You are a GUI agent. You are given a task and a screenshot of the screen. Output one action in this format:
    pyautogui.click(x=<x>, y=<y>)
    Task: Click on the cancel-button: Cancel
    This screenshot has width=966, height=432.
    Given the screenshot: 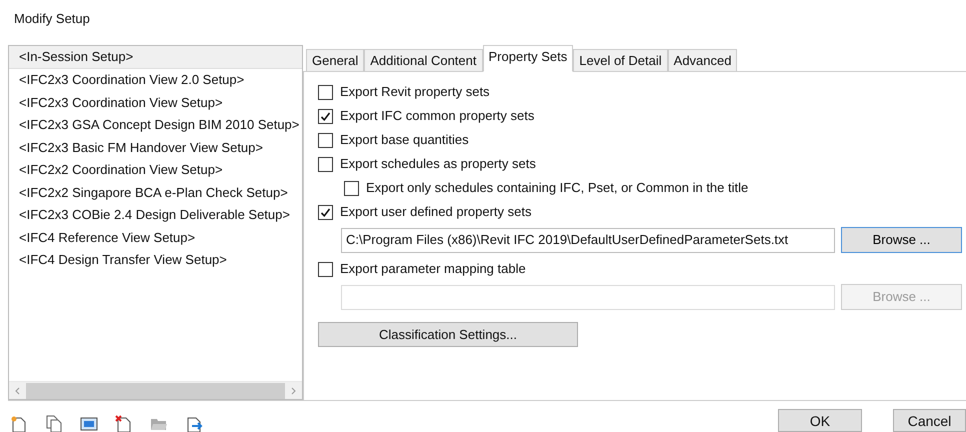 What is the action you would take?
    pyautogui.click(x=929, y=420)
    